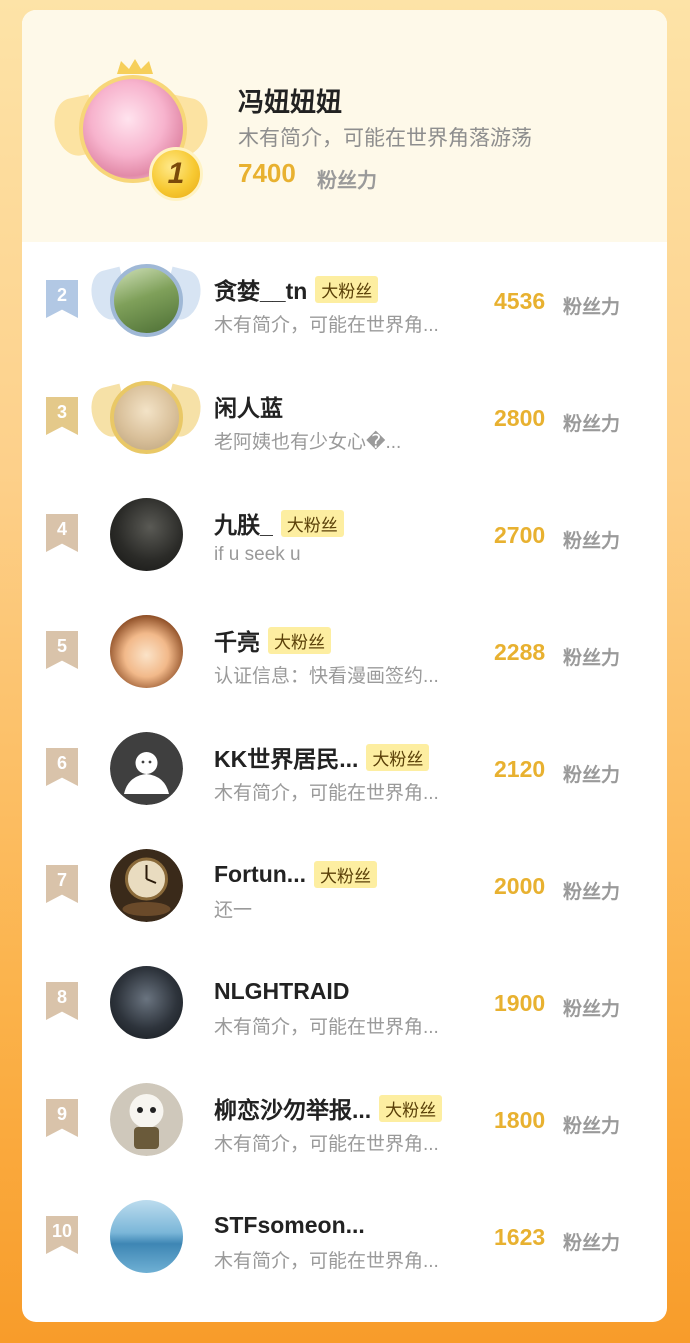 The width and height of the screenshot is (690, 1343). Describe the element at coordinates (243, 523) in the screenshot. I see `fan-name: 九朕_` at that location.